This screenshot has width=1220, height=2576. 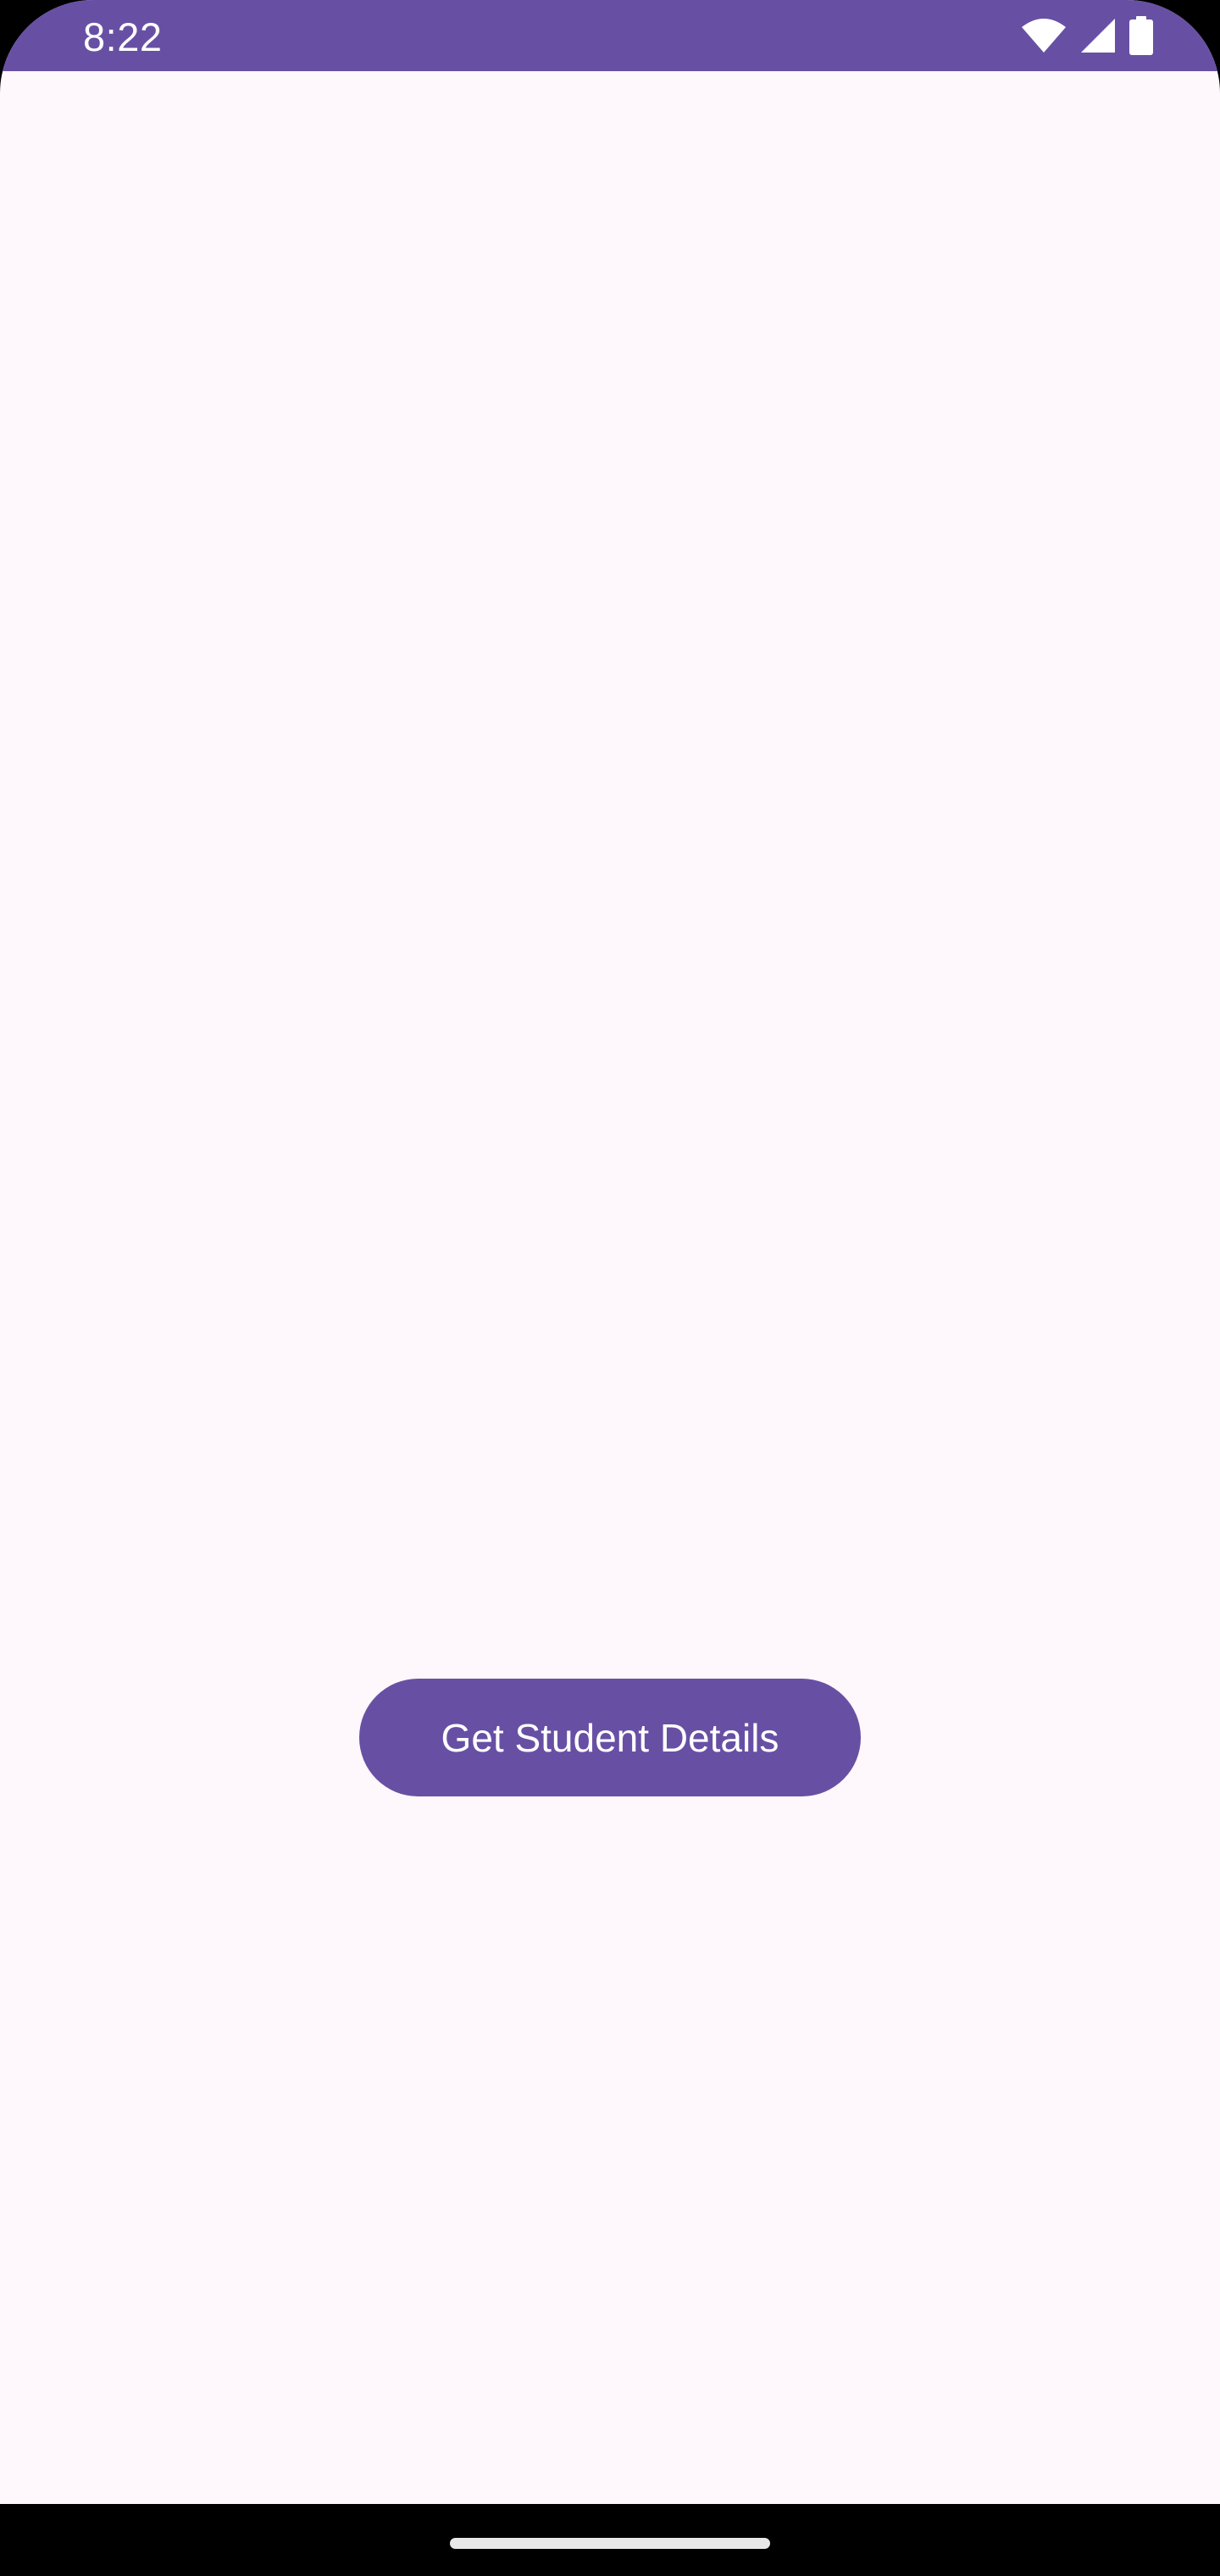 What do you see at coordinates (1044, 35) in the screenshot?
I see `wifi-icon` at bounding box center [1044, 35].